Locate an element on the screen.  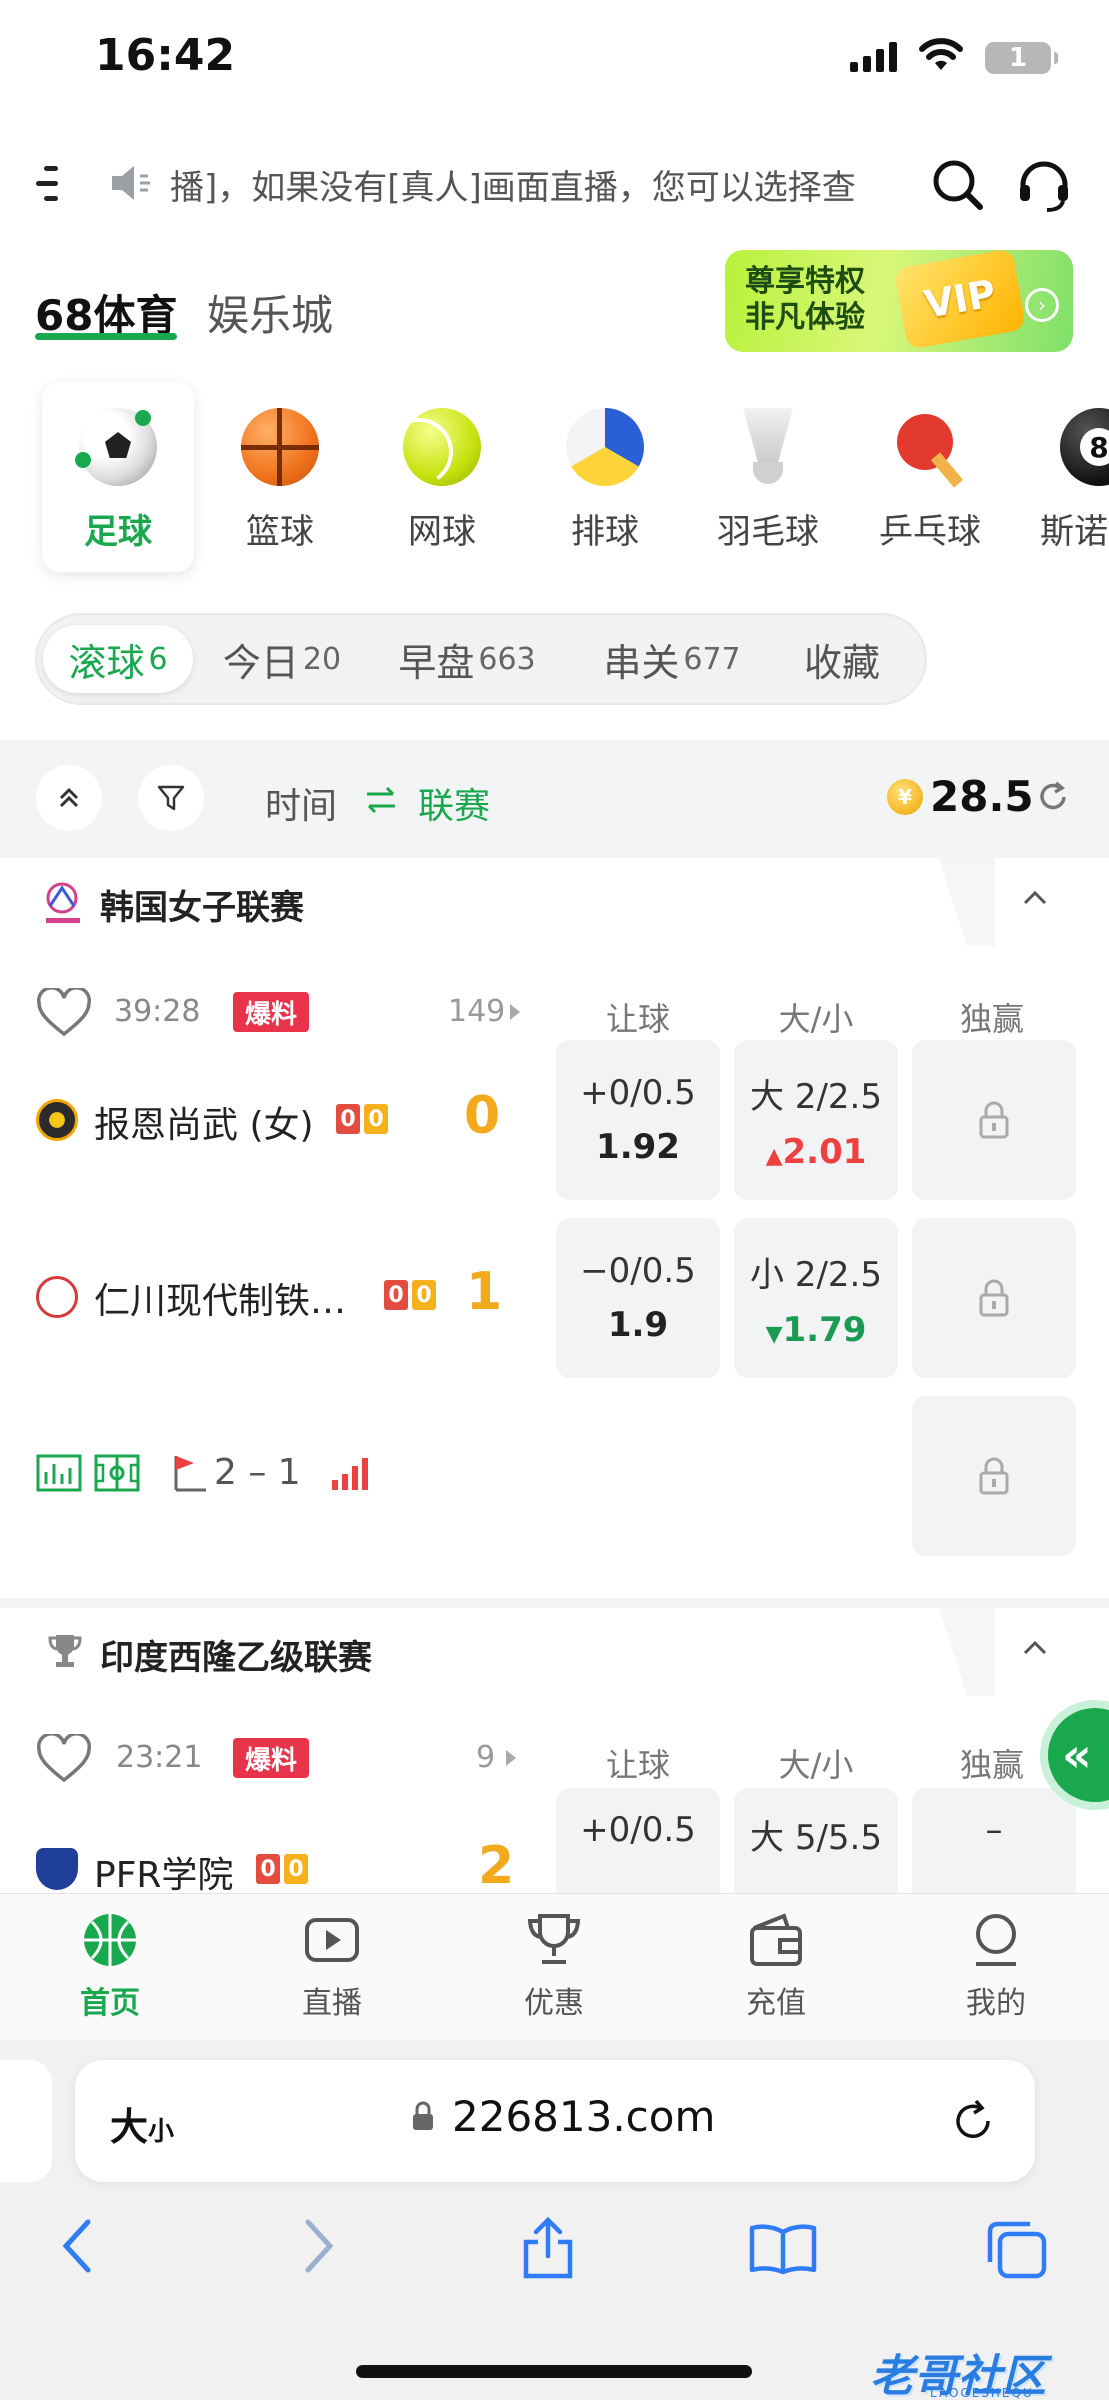
sport-volleyball: 排球 is located at coordinates (605, 477).